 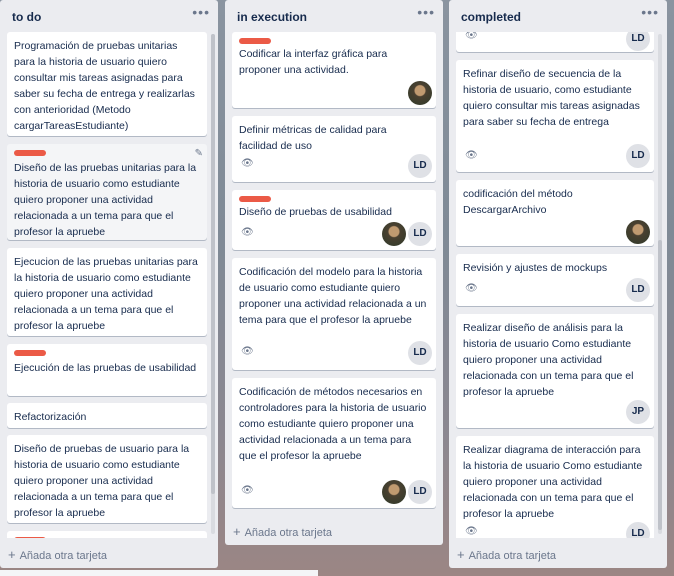 I want to click on list-header: to do •••, so click(x=109, y=16).